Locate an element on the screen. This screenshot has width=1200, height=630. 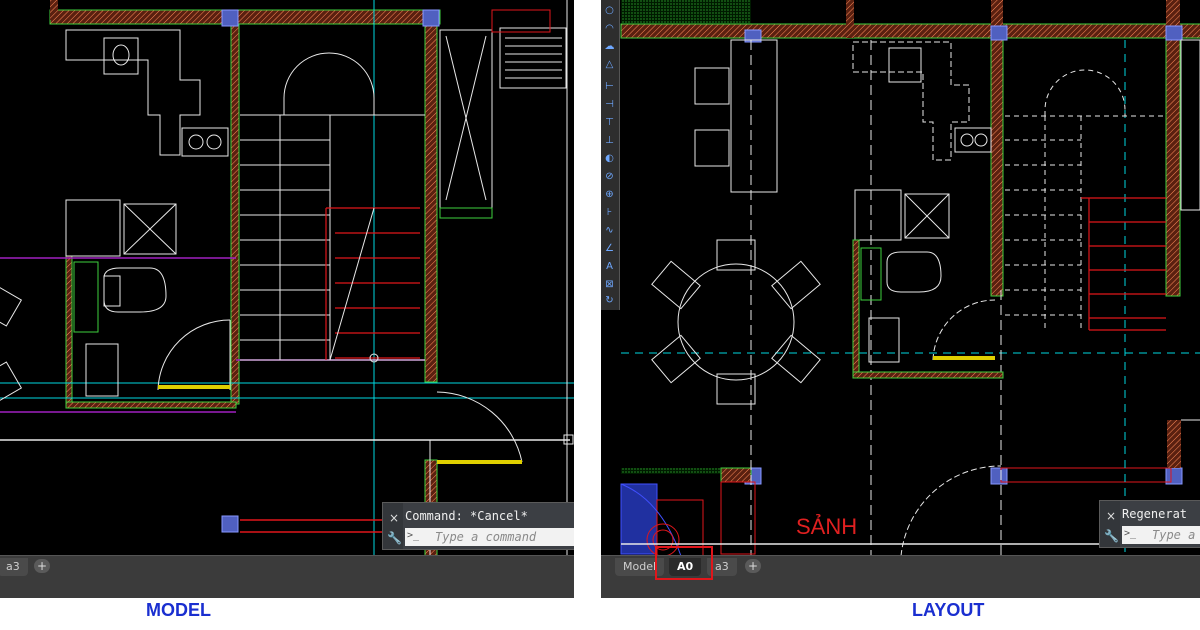
shower is located at coordinates (86, 297).